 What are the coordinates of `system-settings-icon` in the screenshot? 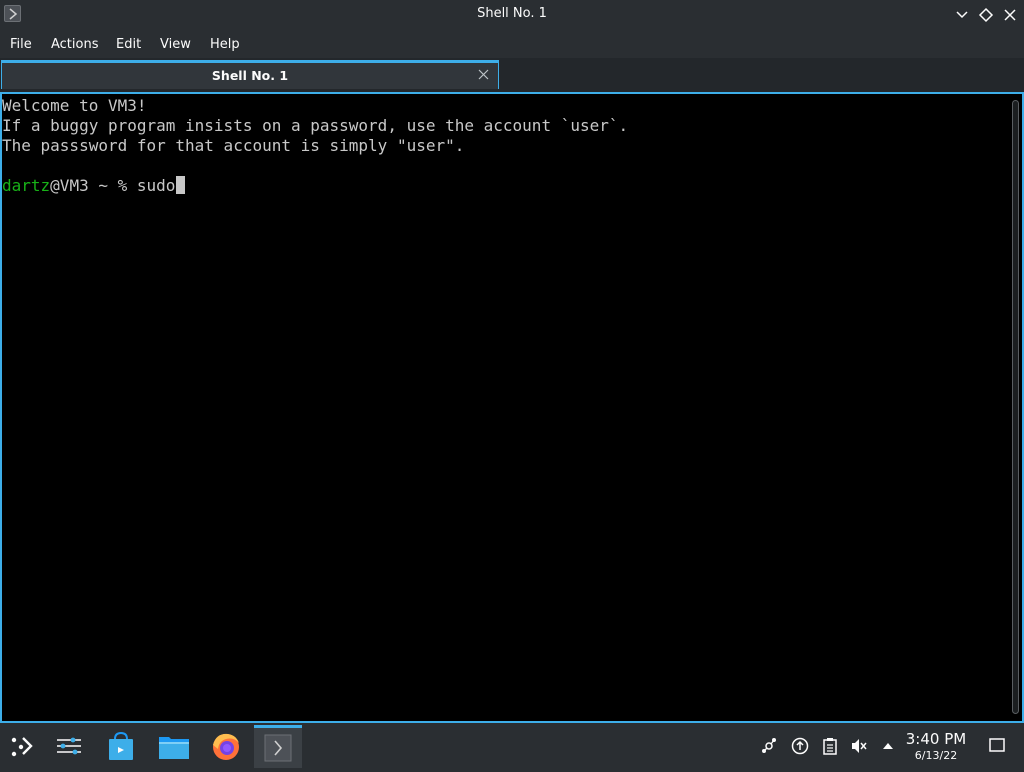 It's located at (69, 746).